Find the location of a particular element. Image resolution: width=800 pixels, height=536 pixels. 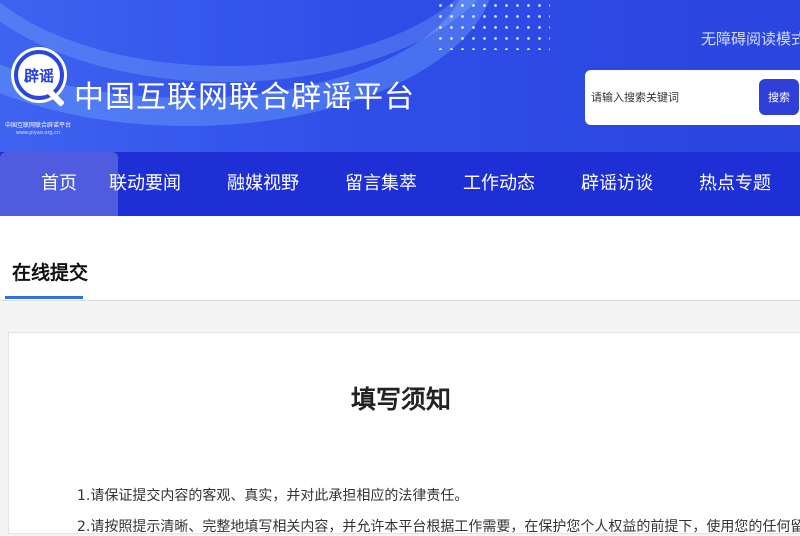

nav-item-work-updates: 工作动态 is located at coordinates (499, 184).